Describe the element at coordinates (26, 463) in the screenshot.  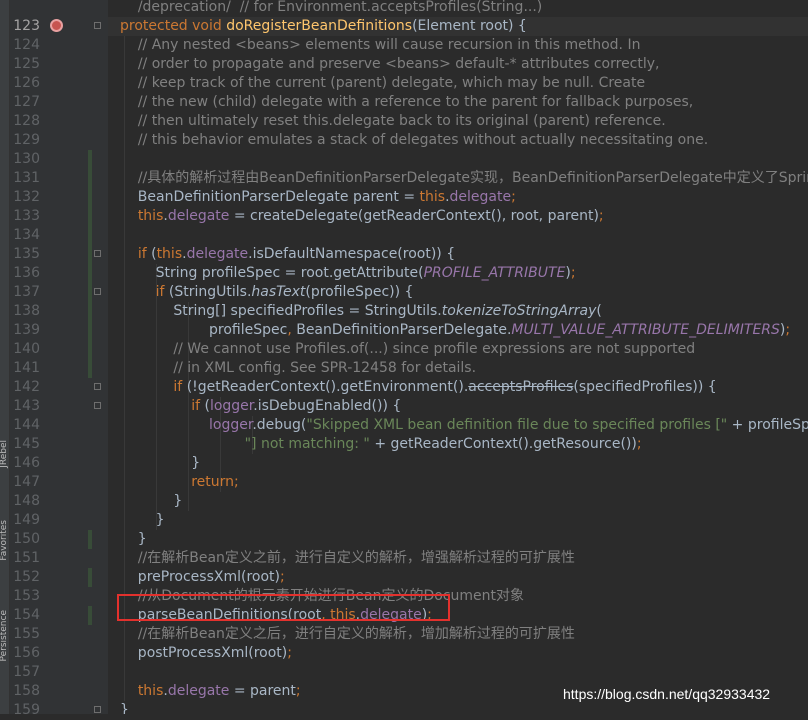
I see `line-number: 146` at that location.